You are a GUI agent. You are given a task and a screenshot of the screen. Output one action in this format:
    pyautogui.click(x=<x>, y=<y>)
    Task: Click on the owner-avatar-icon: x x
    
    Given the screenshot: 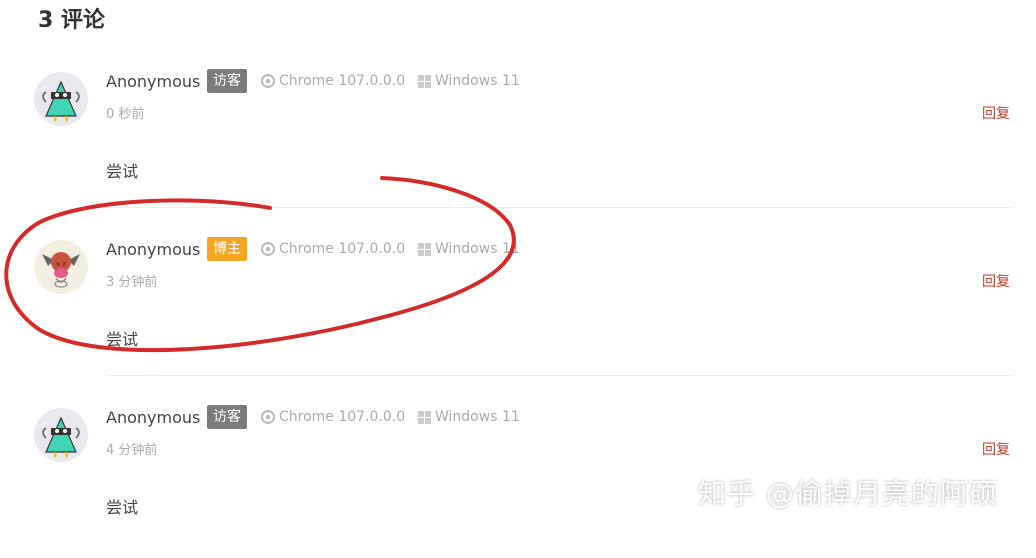 What is the action you would take?
    pyautogui.click(x=61, y=267)
    